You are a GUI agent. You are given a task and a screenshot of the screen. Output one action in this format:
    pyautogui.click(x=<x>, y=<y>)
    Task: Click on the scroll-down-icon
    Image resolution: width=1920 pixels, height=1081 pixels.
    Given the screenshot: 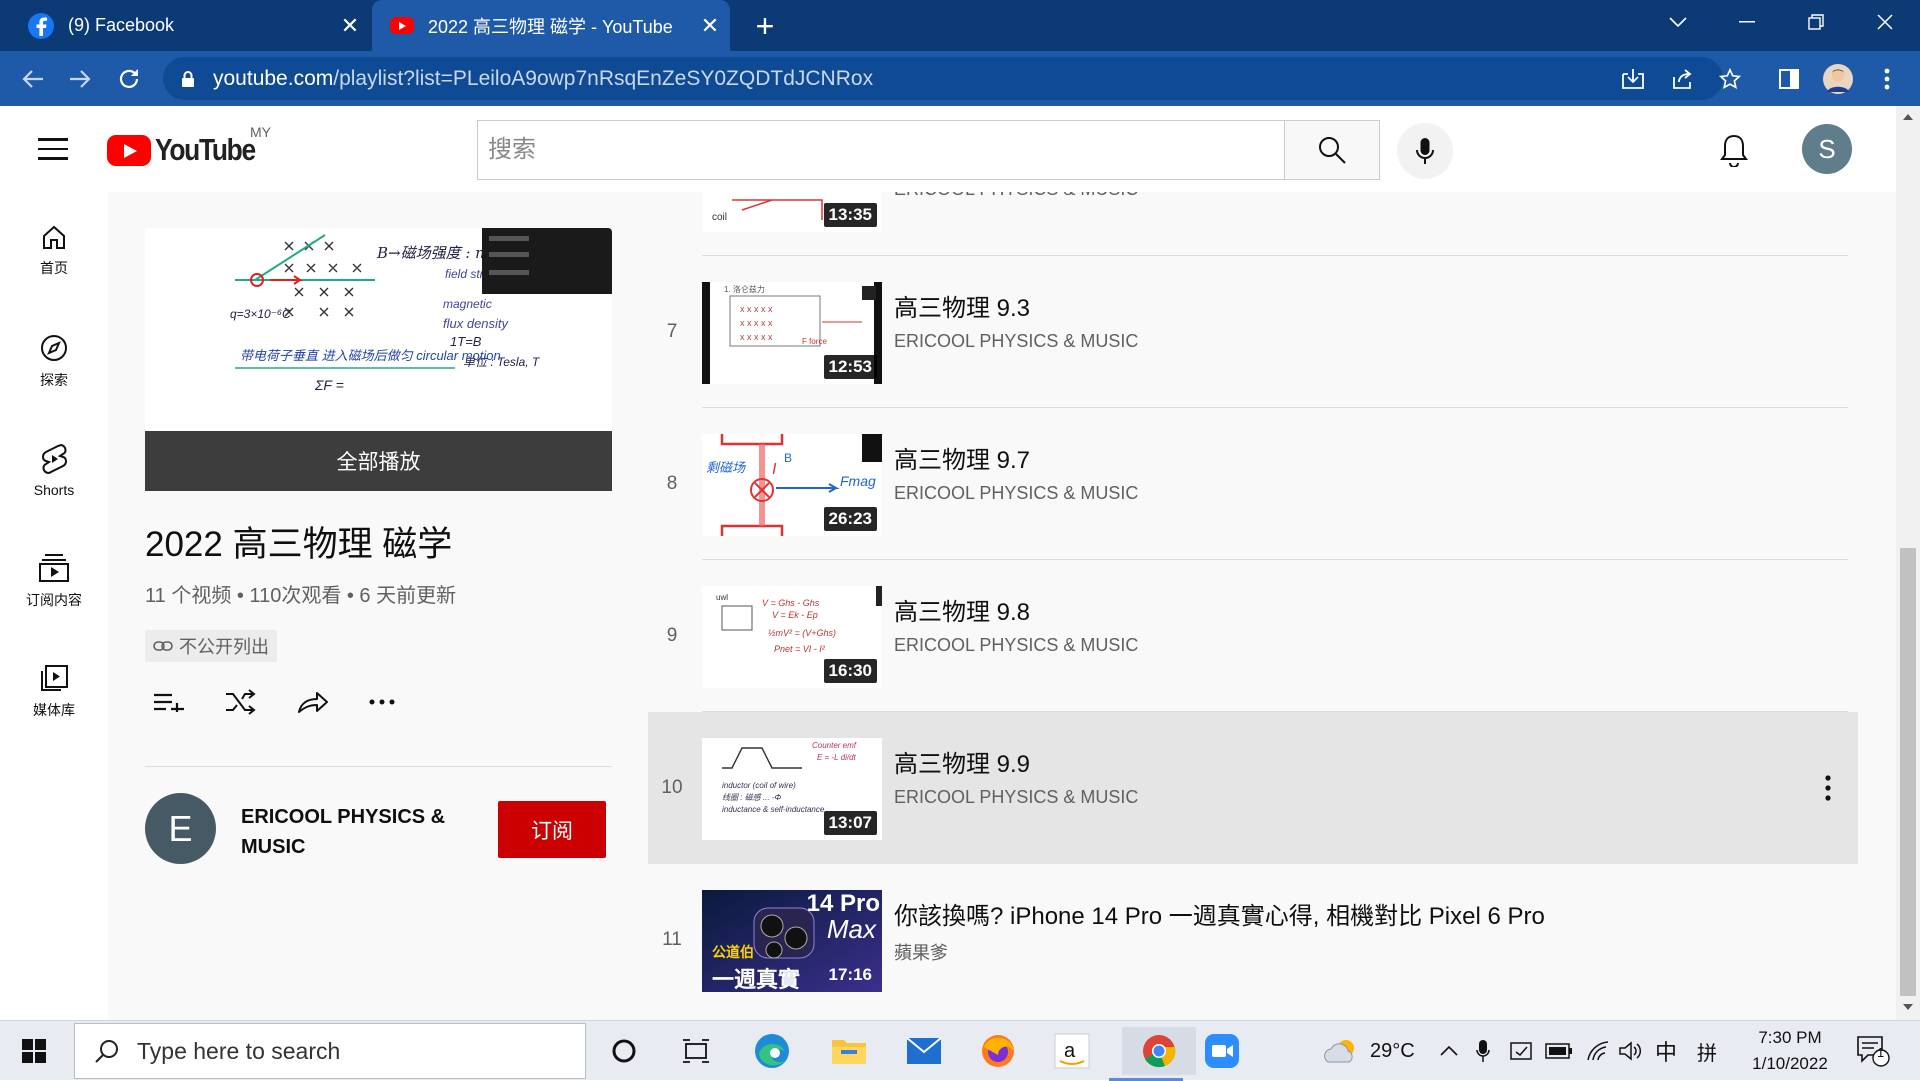 What is the action you would take?
    pyautogui.click(x=1908, y=1007)
    